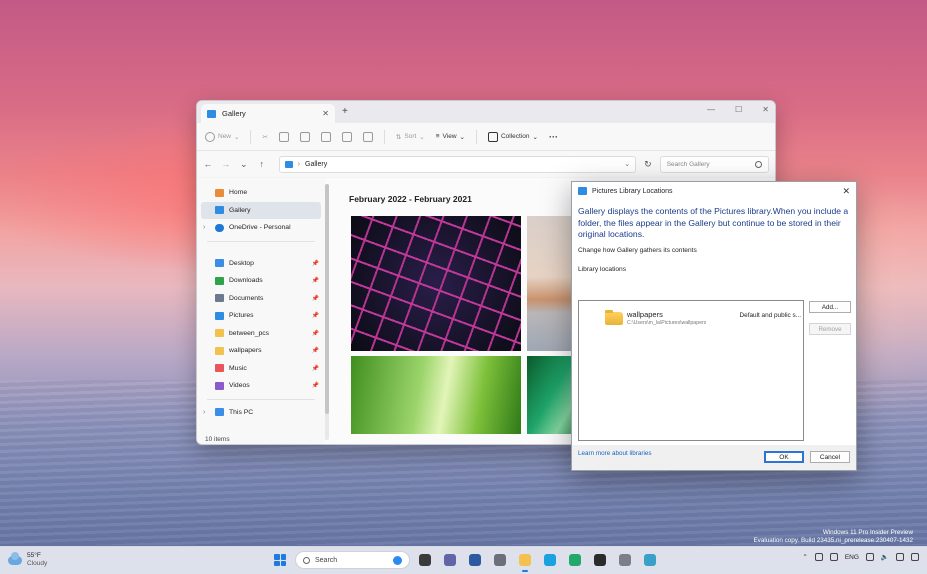  I want to click on tab-gallery: Gallery ✕, so click(268, 113).